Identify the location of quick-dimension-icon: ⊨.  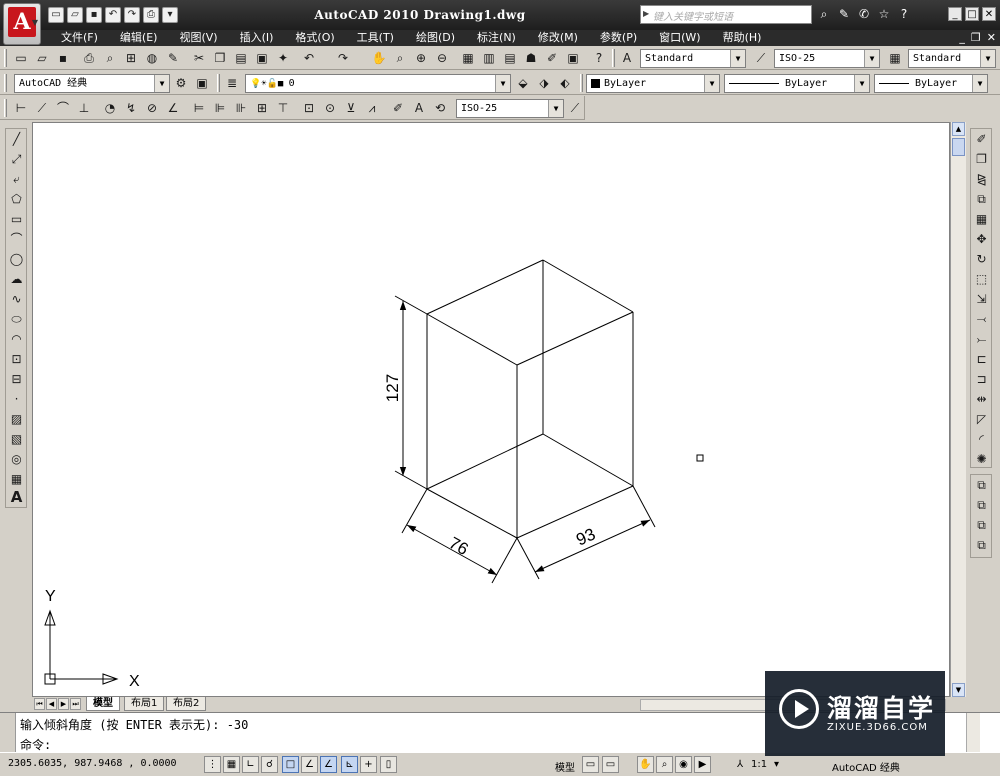
(199, 108).